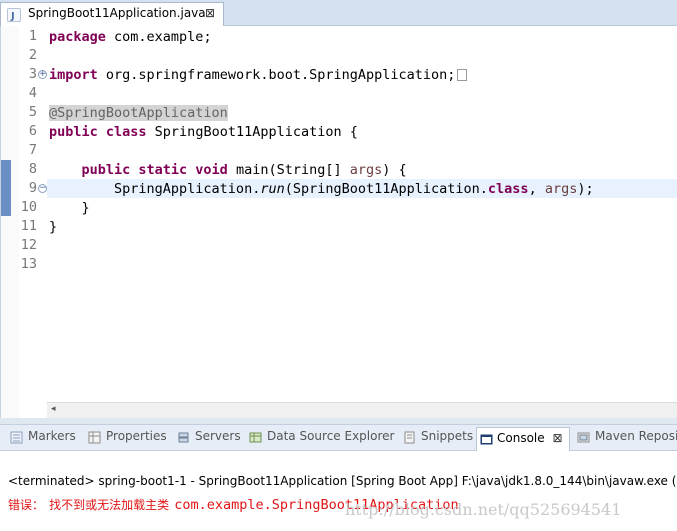  Describe the element at coordinates (28, 245) in the screenshot. I see `line-number: 12` at that location.